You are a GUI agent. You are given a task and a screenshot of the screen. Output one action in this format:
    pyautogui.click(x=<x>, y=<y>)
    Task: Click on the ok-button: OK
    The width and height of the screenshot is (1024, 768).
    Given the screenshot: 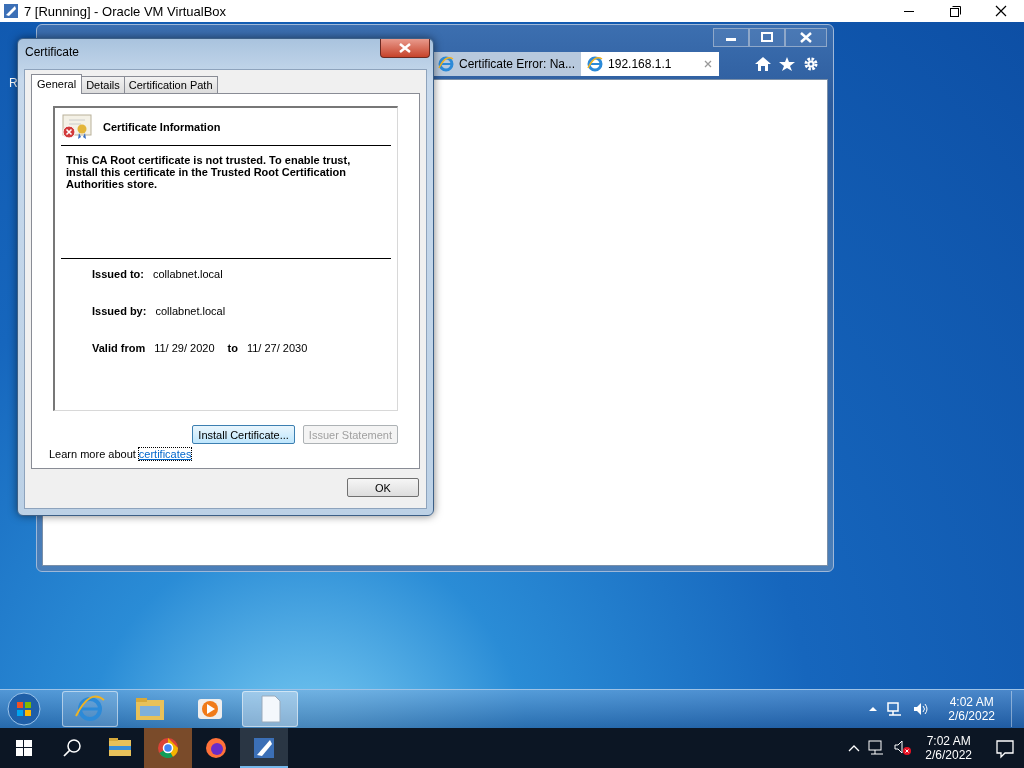 What is the action you would take?
    pyautogui.click(x=383, y=487)
    